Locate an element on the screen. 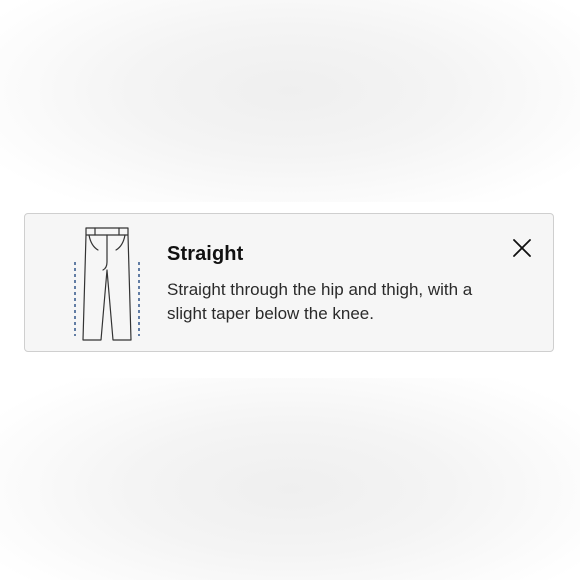 The image size is (580, 580). close-button is located at coordinates (522, 248).